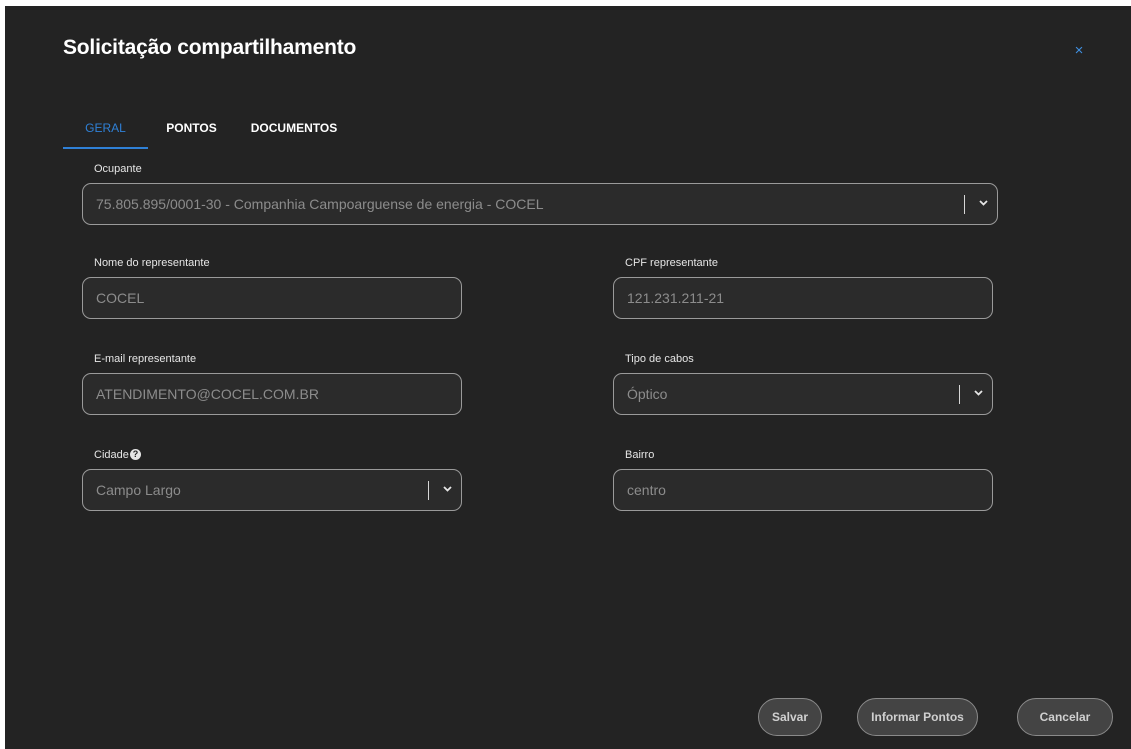 This screenshot has height=749, width=1131. Describe the element at coordinates (659, 359) in the screenshot. I see `tipo-cabos-label: Tipo de cabos` at that location.